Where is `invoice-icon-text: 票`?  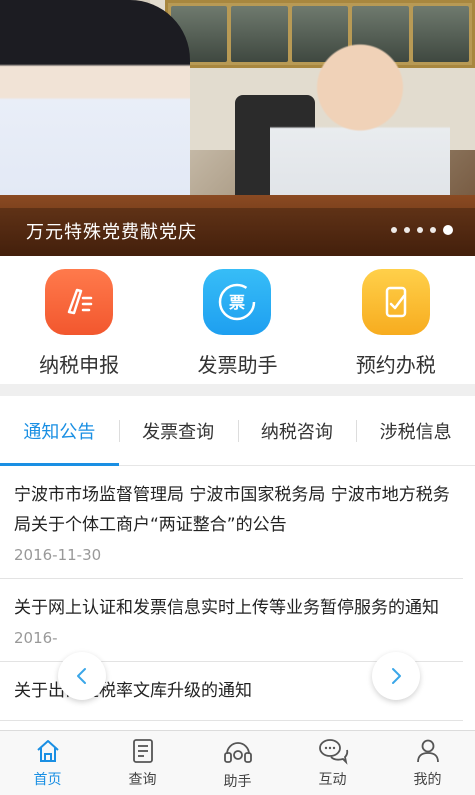
invoice-icon-text: 票 is located at coordinates (237, 302).